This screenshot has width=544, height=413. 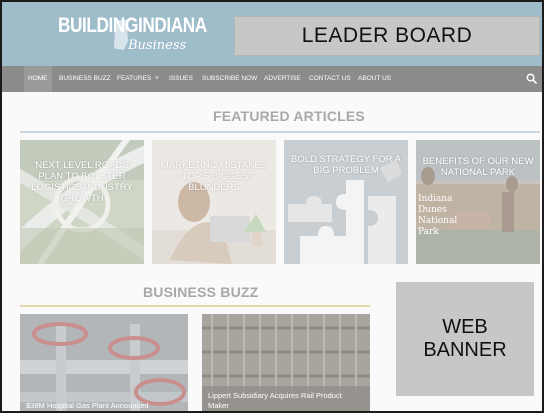 What do you see at coordinates (201, 292) in the screenshot?
I see `business-buzz-heading: BUSINESS BUZZ` at bounding box center [201, 292].